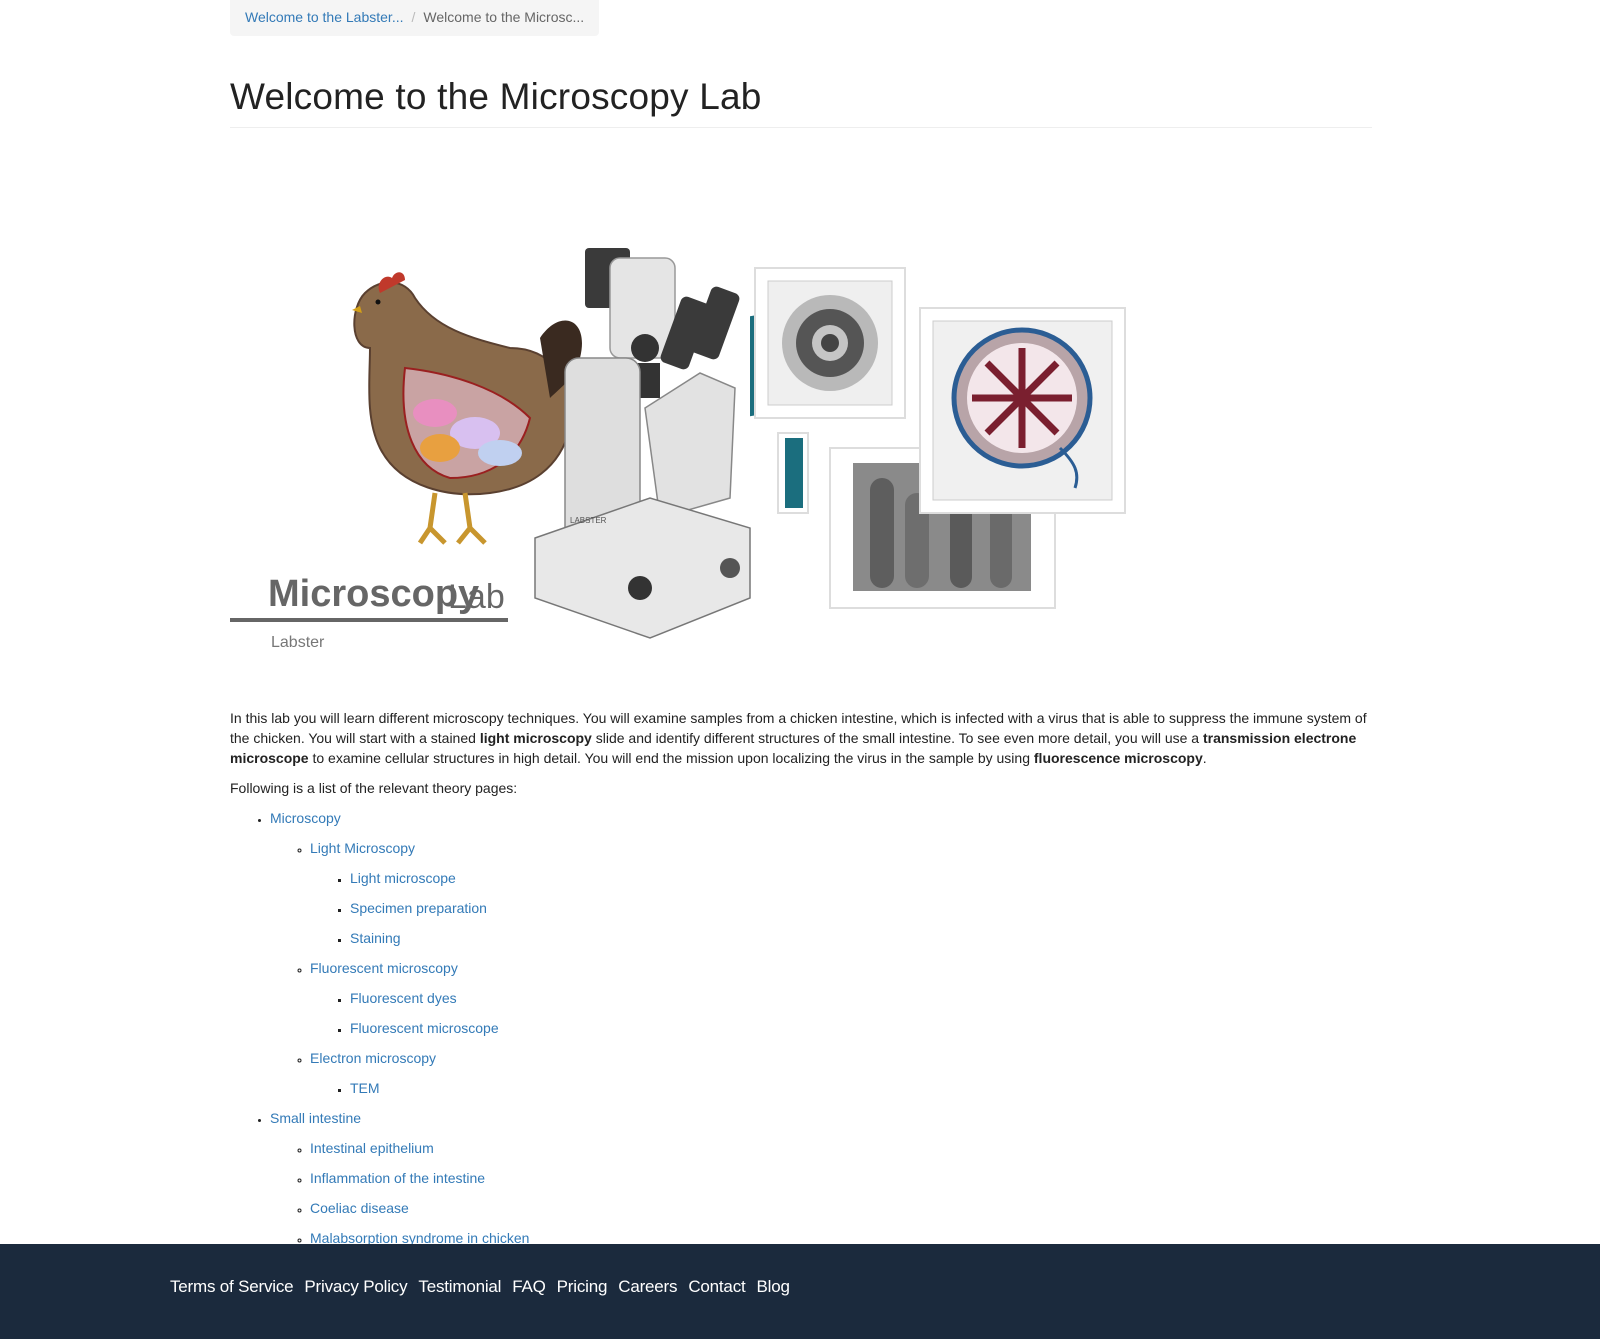  What do you see at coordinates (861, 1088) in the screenshot?
I see `list-item: TEM` at bounding box center [861, 1088].